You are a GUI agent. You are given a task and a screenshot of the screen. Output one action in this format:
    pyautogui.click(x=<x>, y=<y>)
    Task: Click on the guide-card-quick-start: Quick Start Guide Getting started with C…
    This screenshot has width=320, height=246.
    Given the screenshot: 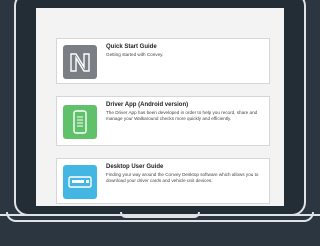 What is the action you would take?
    pyautogui.click(x=163, y=61)
    